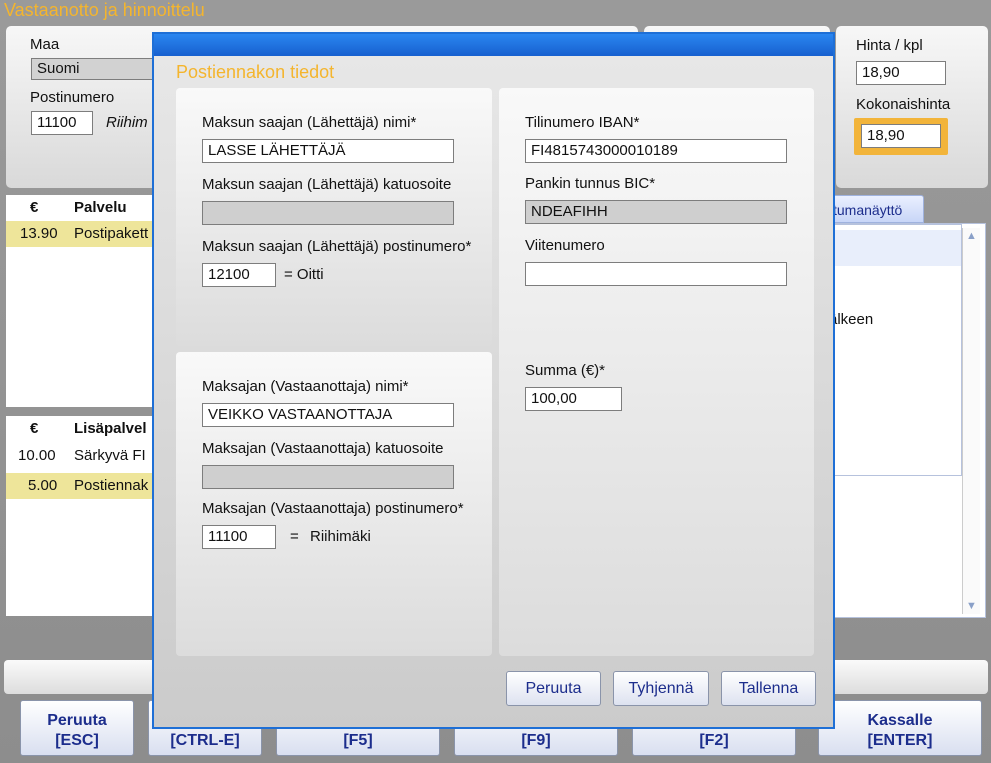 The height and width of the screenshot is (763, 991). Describe the element at coordinates (328, 415) in the screenshot. I see `payer-name-field: VEIKKO VASTAANOTTAJA` at that location.